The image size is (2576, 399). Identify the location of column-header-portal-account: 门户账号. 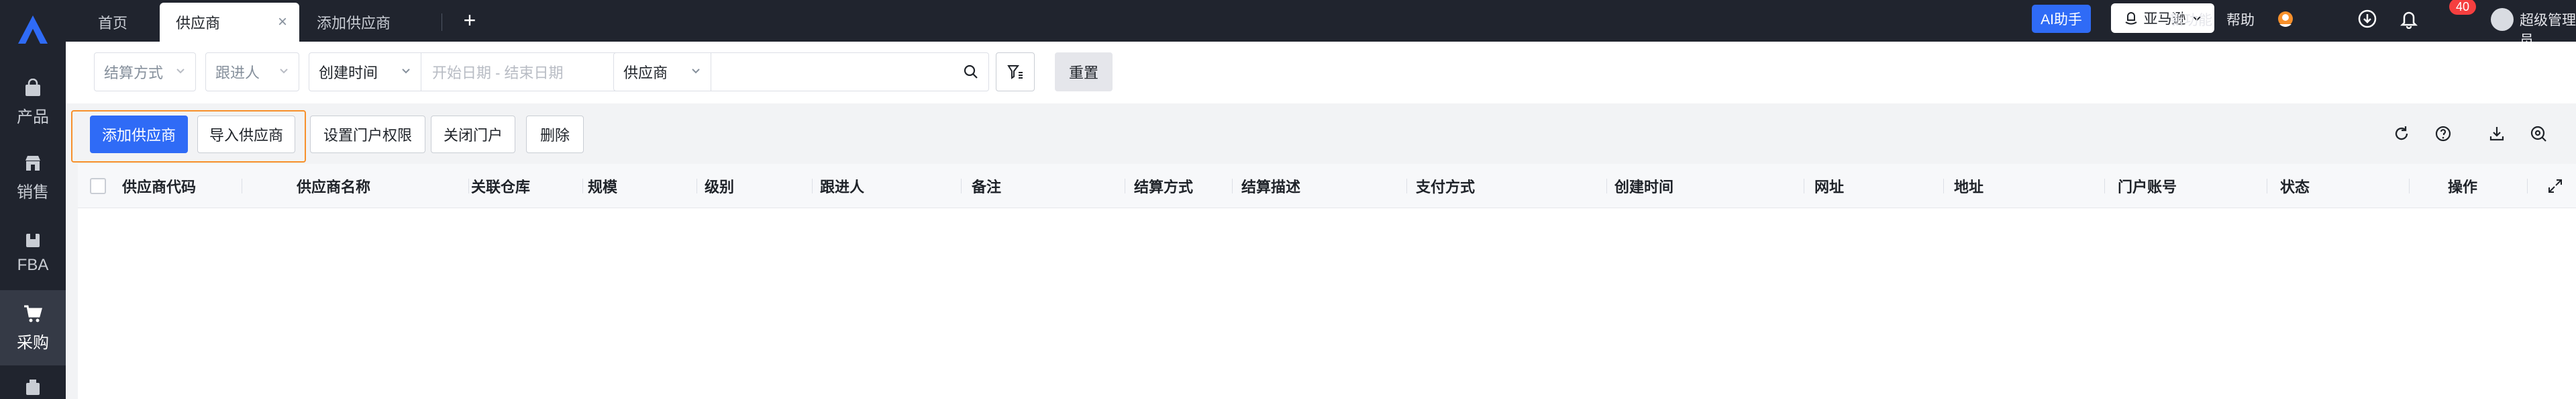
(2147, 186).